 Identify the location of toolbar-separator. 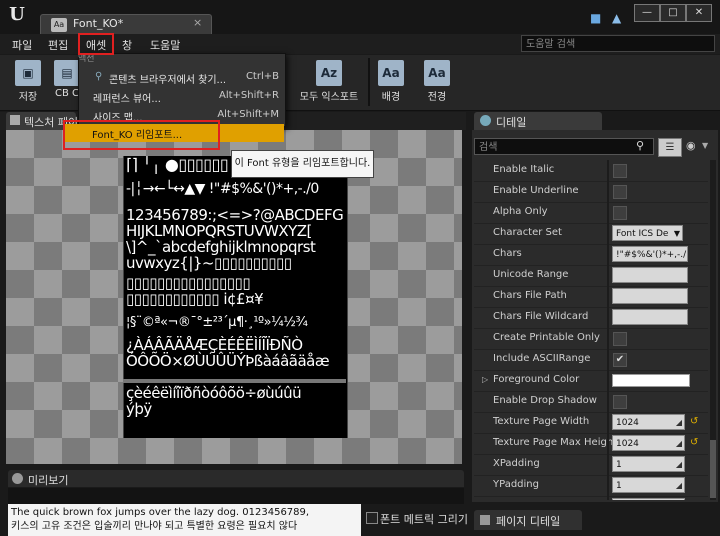
(369, 82).